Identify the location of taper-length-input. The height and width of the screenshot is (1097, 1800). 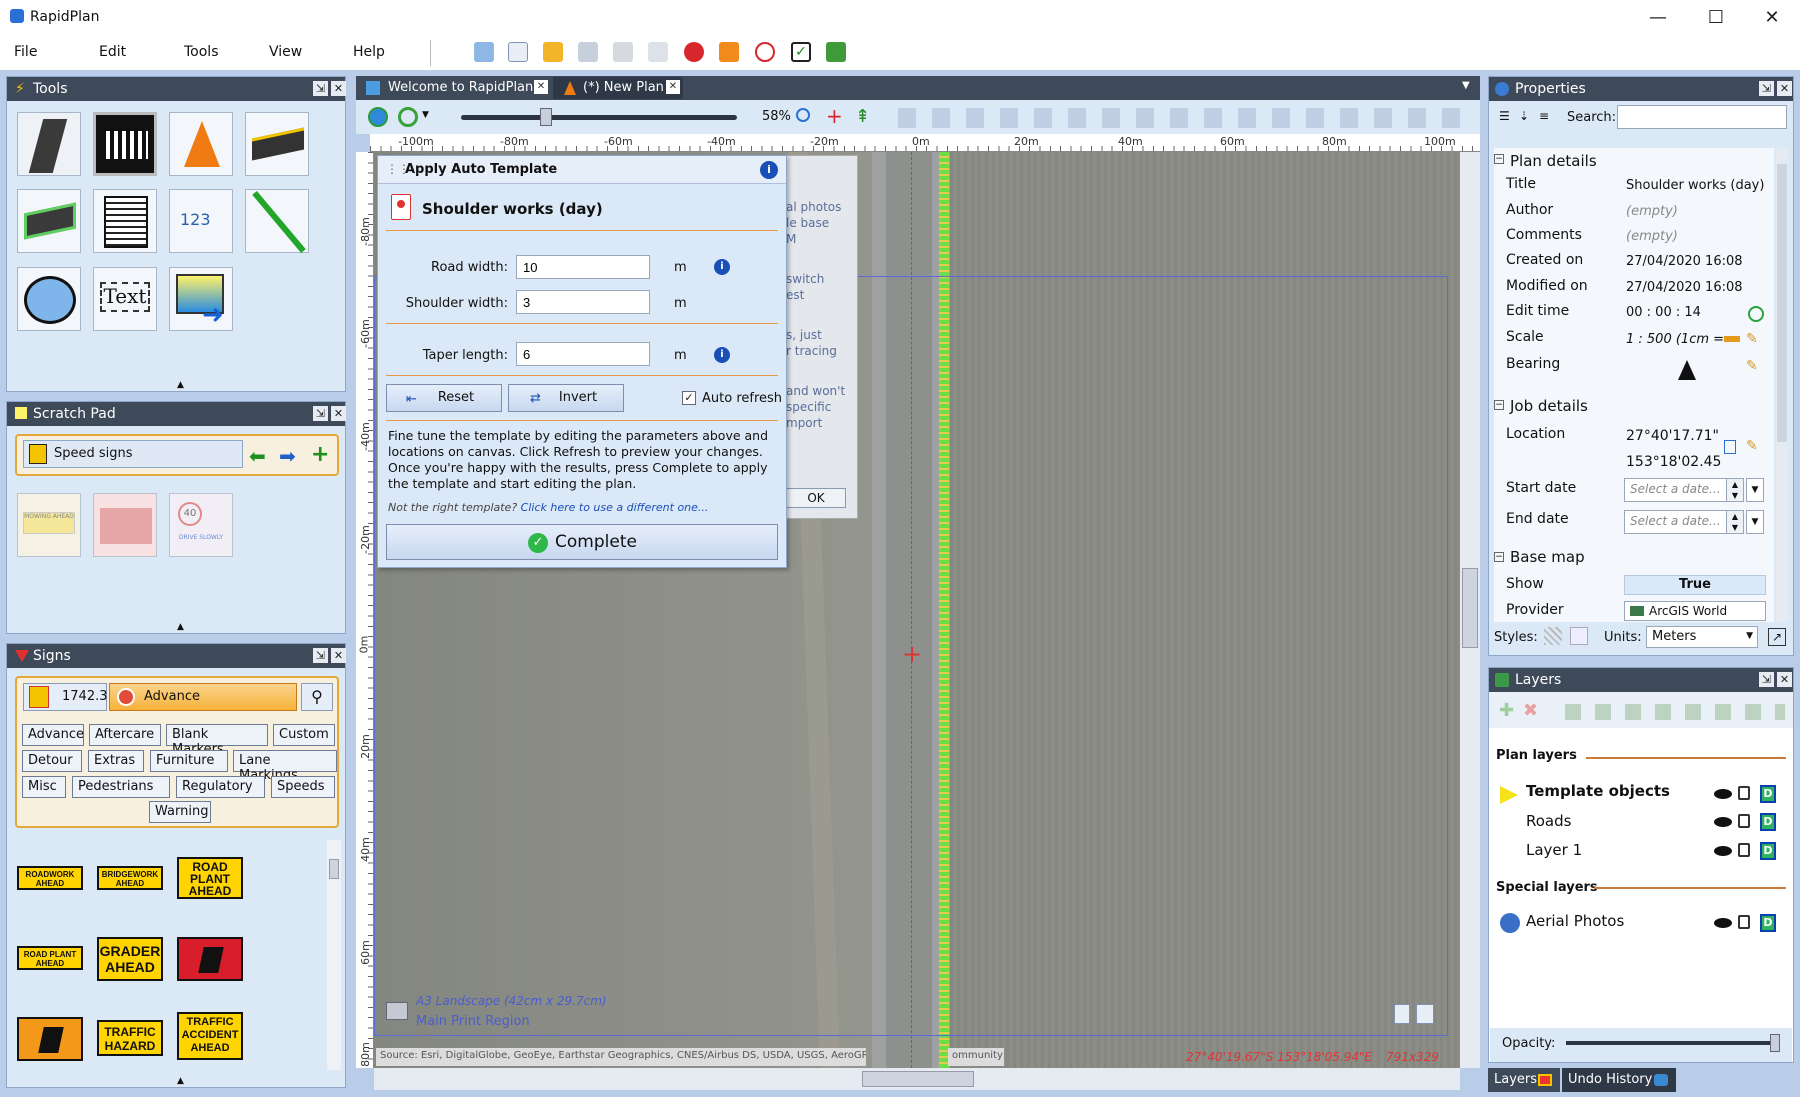
(583, 354).